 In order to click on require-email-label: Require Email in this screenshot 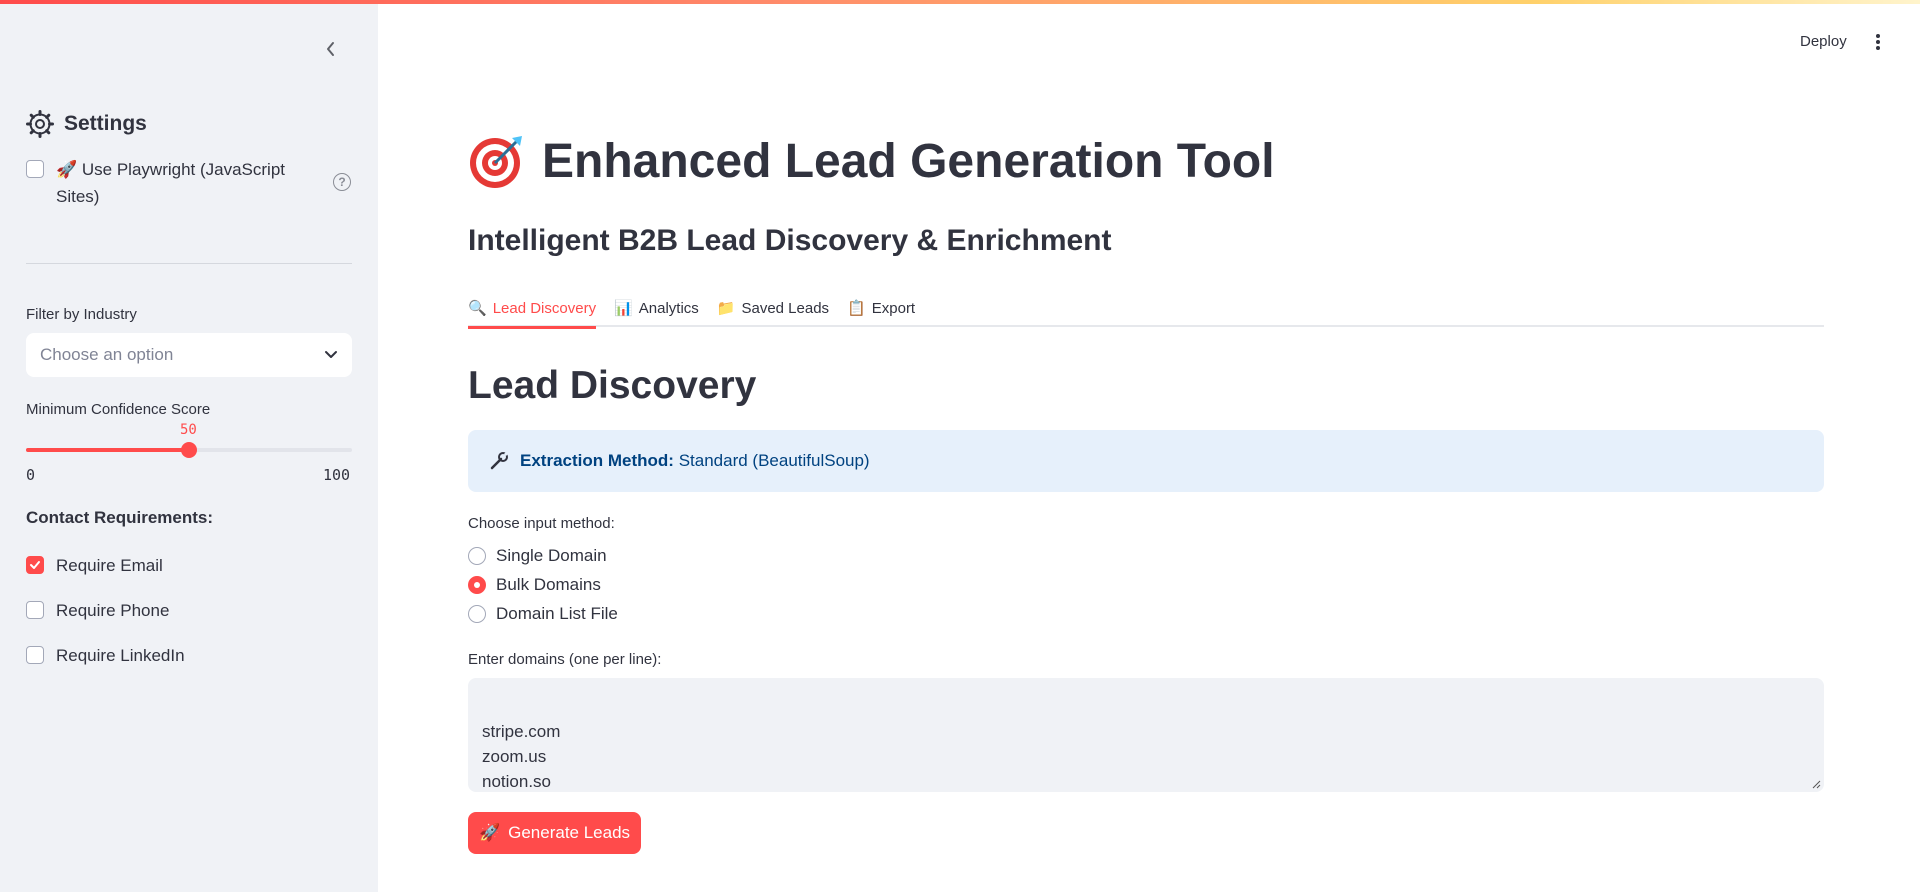, I will do `click(109, 565)`.